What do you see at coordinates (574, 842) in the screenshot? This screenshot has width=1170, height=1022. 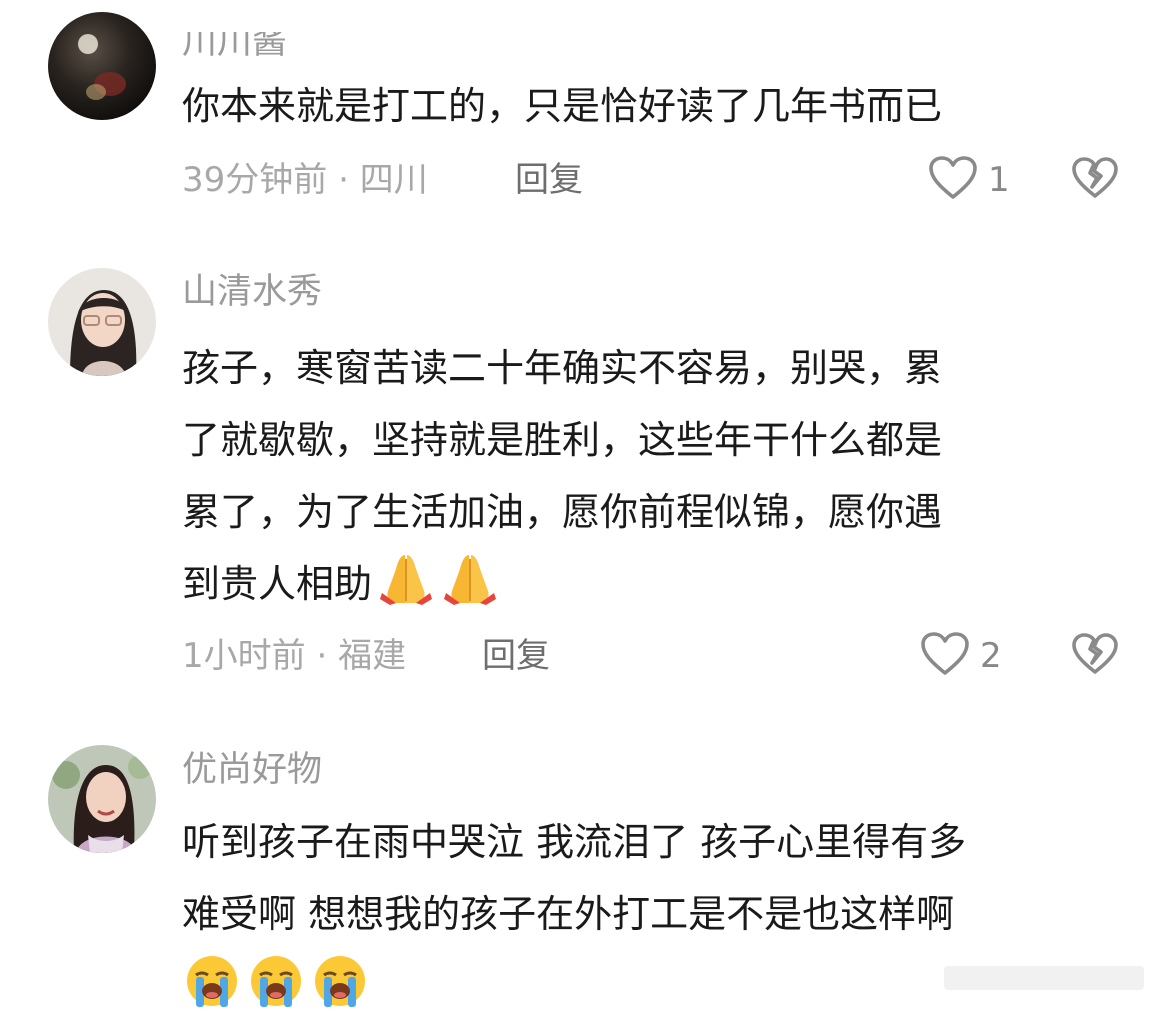 I see `comment-text-line: 听到孩子在雨中哭泣 我流泪了 孩子心里得有多` at bounding box center [574, 842].